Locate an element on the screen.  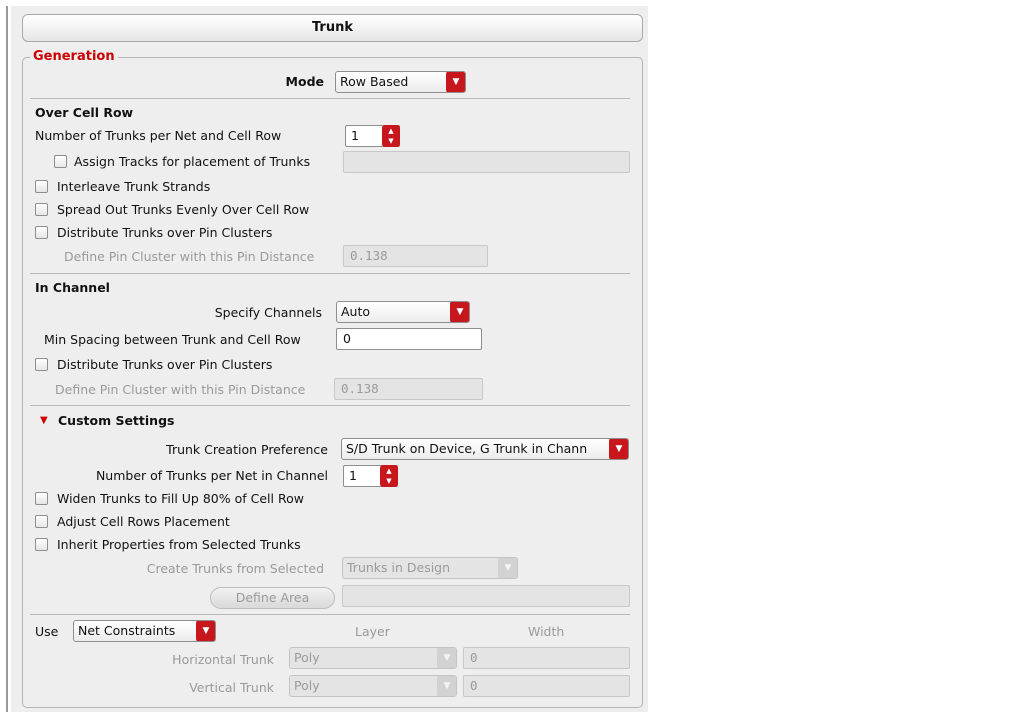
generation-title: Generation is located at coordinates (74, 56).